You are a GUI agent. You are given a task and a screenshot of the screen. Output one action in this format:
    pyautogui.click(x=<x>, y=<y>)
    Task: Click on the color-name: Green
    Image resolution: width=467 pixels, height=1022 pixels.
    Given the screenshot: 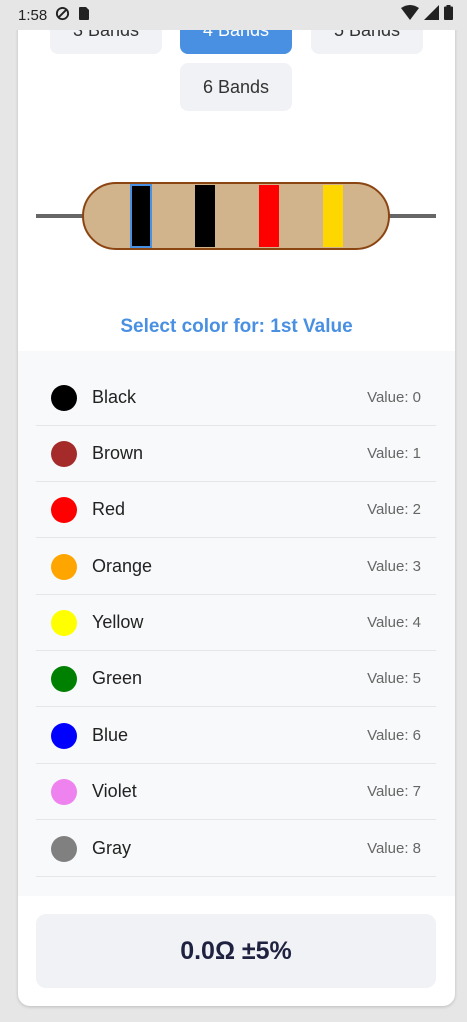 What is the action you would take?
    pyautogui.click(x=117, y=678)
    